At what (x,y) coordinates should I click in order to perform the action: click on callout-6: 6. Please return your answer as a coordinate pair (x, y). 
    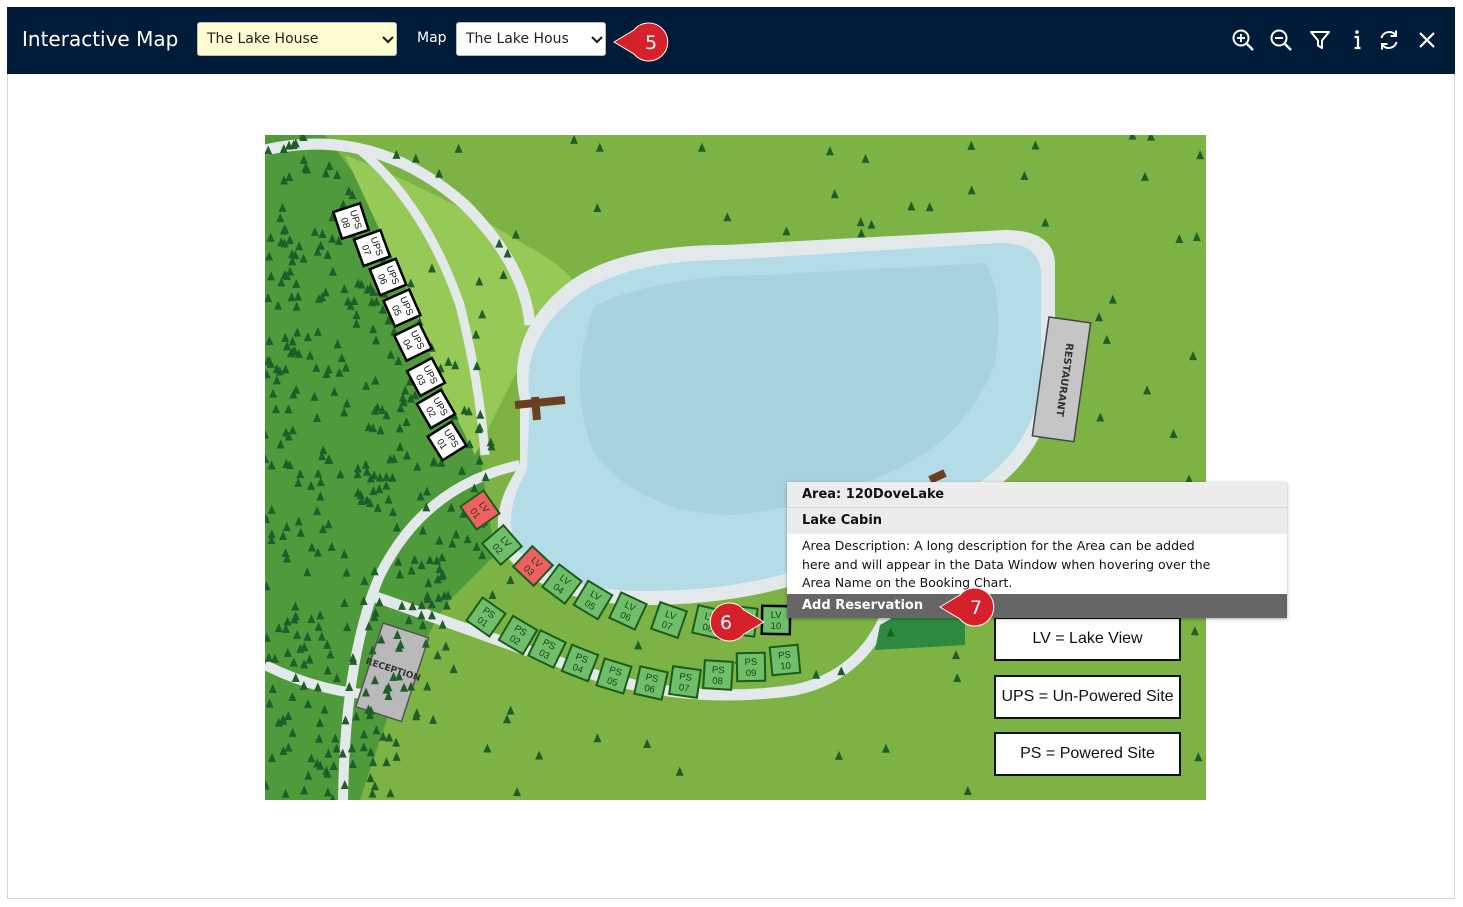
    Looking at the image, I should click on (733, 622).